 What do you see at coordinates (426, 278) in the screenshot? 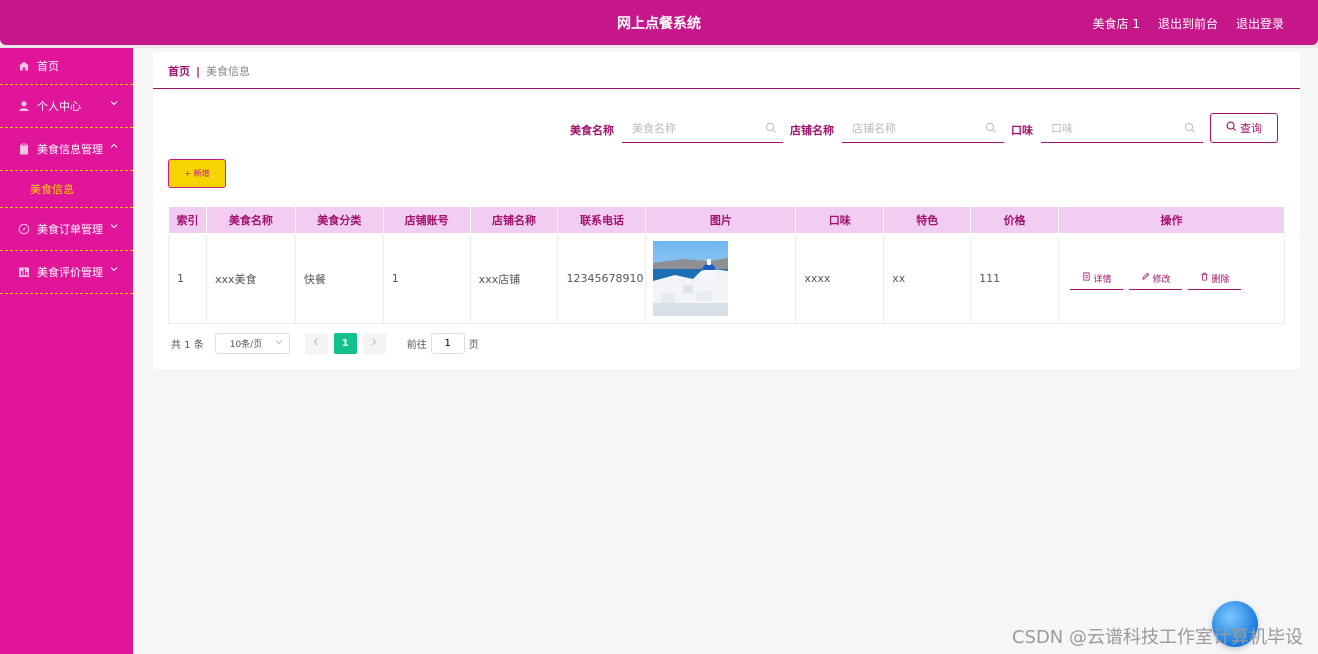
I see `cell-shop-account: 1` at bounding box center [426, 278].